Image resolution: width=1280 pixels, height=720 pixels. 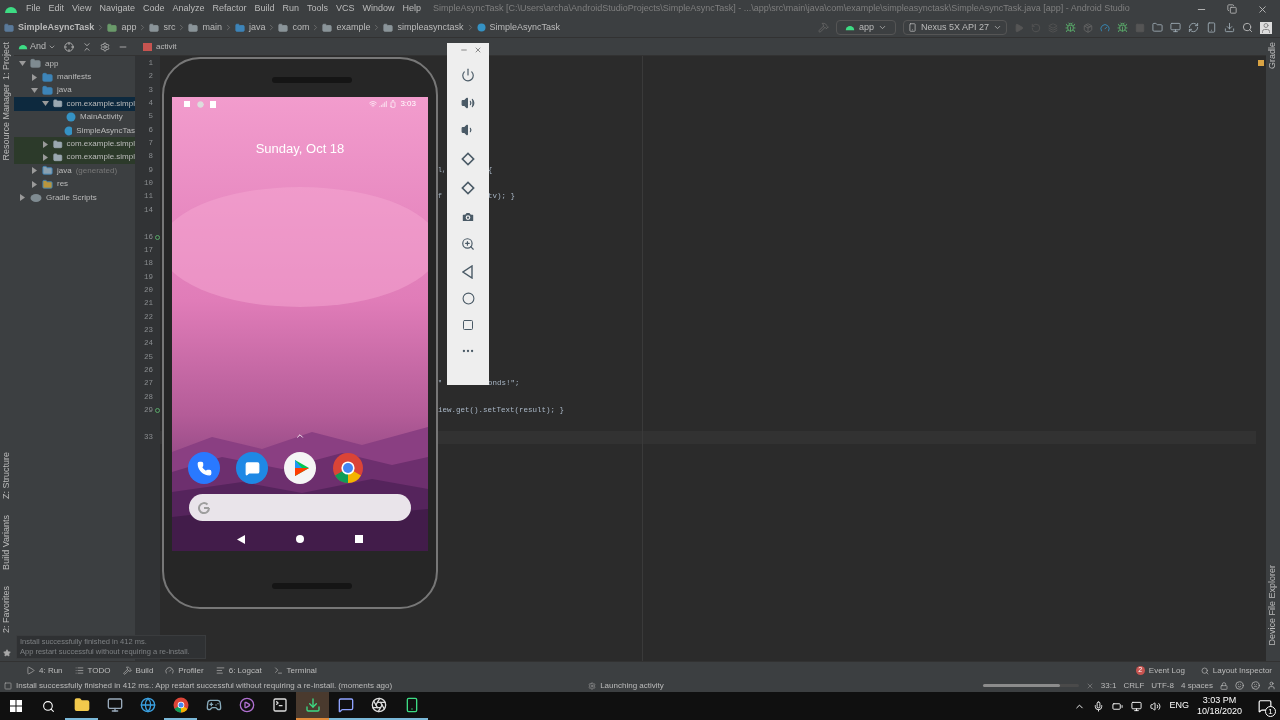 What do you see at coordinates (301, 27) in the screenshot?
I see `breadcrumb: com` at bounding box center [301, 27].